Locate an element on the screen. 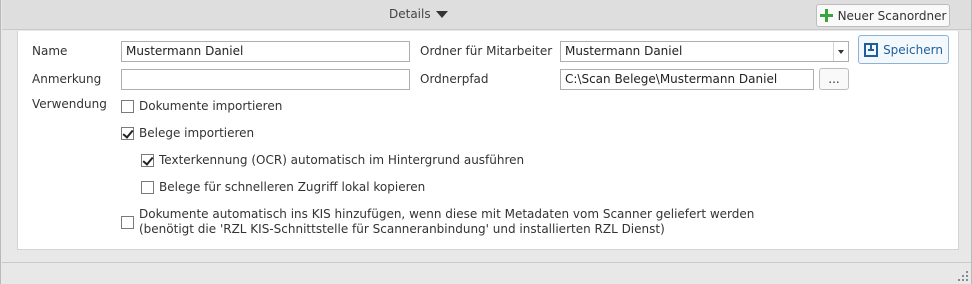 The height and width of the screenshot is (284, 972). folder-label: Ordner für Mitarbeiter is located at coordinates (486, 51).